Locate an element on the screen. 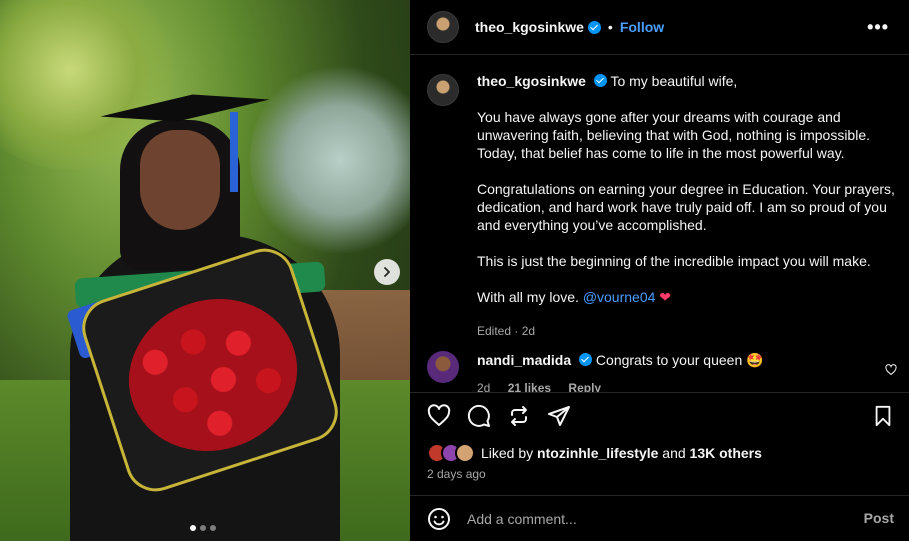  chevron-right-icon is located at coordinates (387, 272).